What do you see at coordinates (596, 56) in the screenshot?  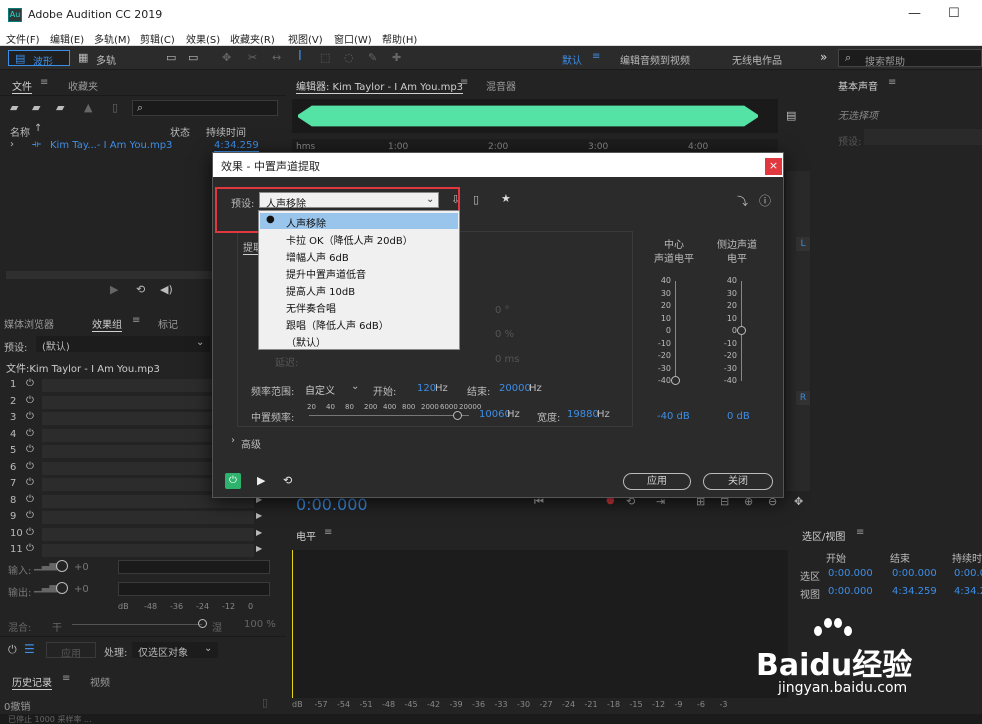 I see `workspace-menu-icon: ≡` at bounding box center [596, 56].